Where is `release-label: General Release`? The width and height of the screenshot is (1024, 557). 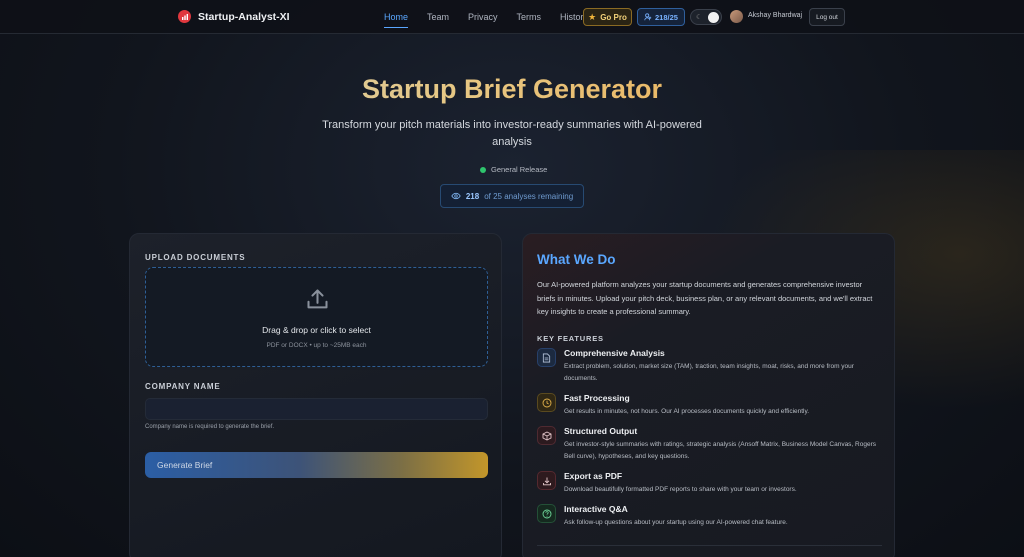
release-label: General Release is located at coordinates (519, 169).